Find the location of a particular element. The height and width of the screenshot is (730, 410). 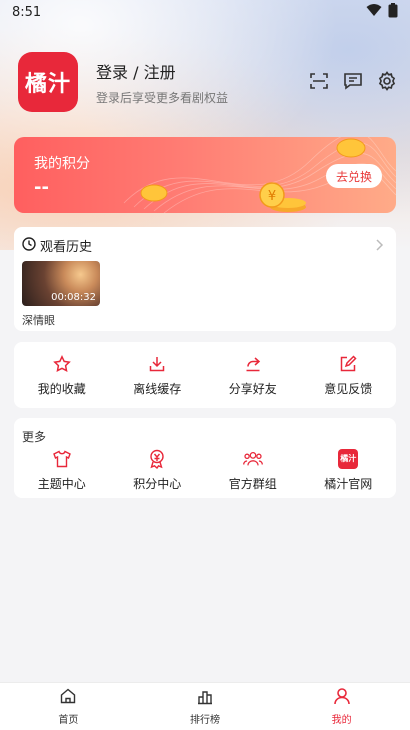

login-subtitle: 登录后享受更多看剧权益 is located at coordinates (162, 97).